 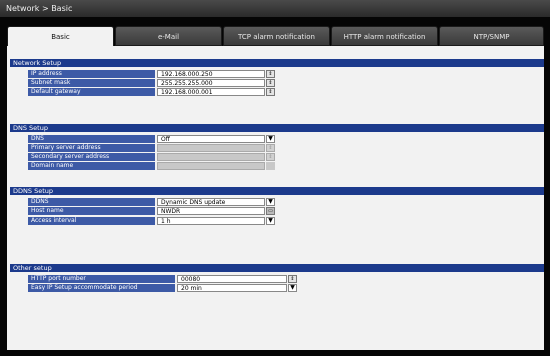 What do you see at coordinates (270, 74) in the screenshot?
I see `ip-address-spinner-icon: ⇕` at bounding box center [270, 74].